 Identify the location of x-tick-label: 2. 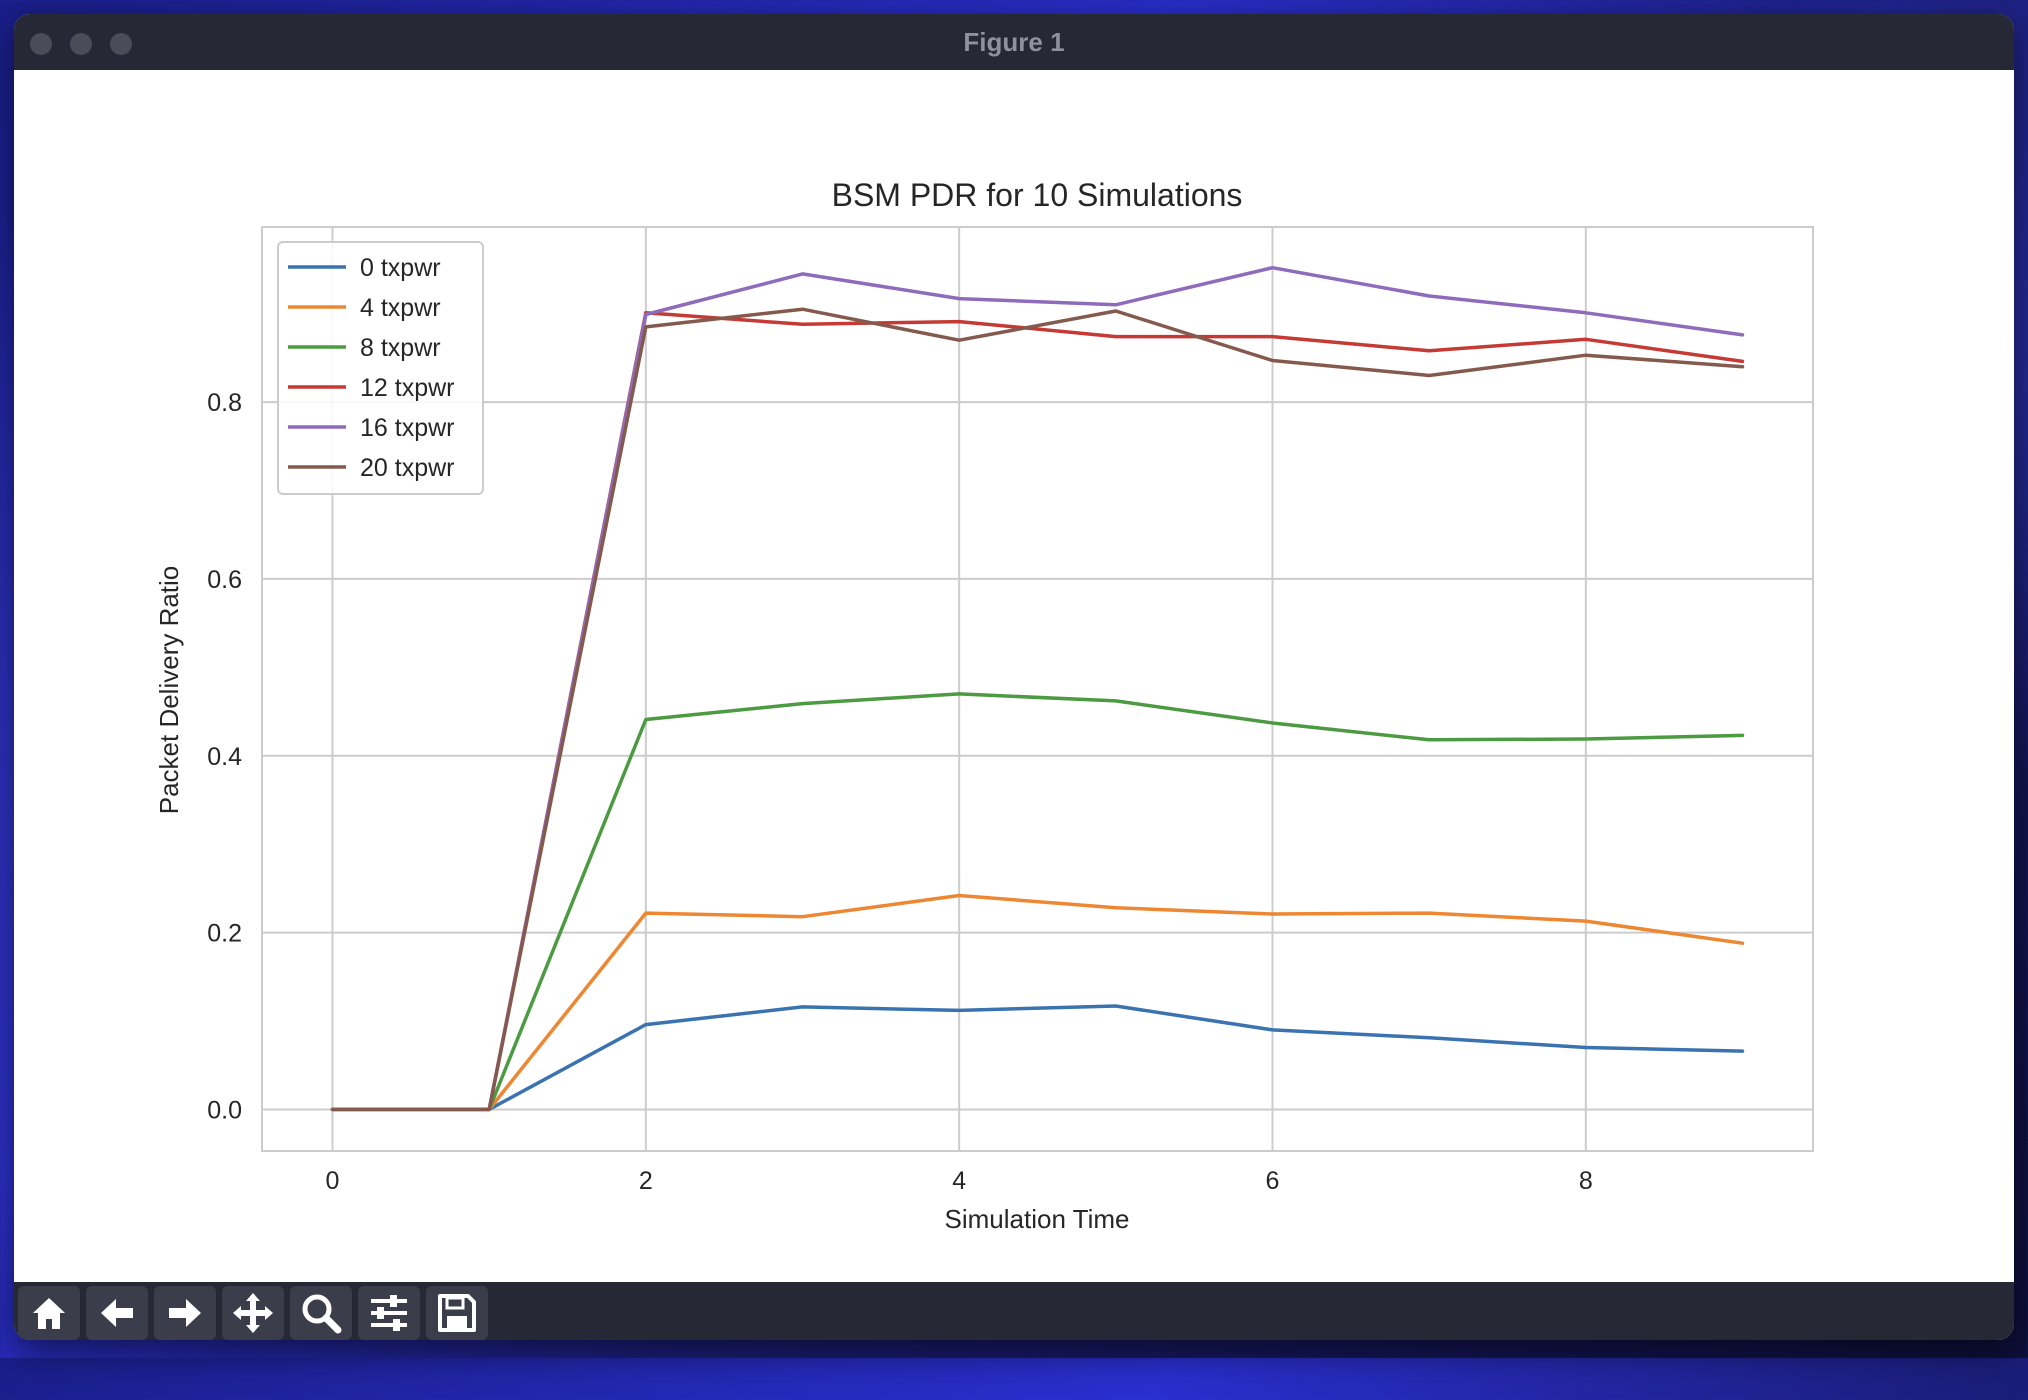
(646, 1181).